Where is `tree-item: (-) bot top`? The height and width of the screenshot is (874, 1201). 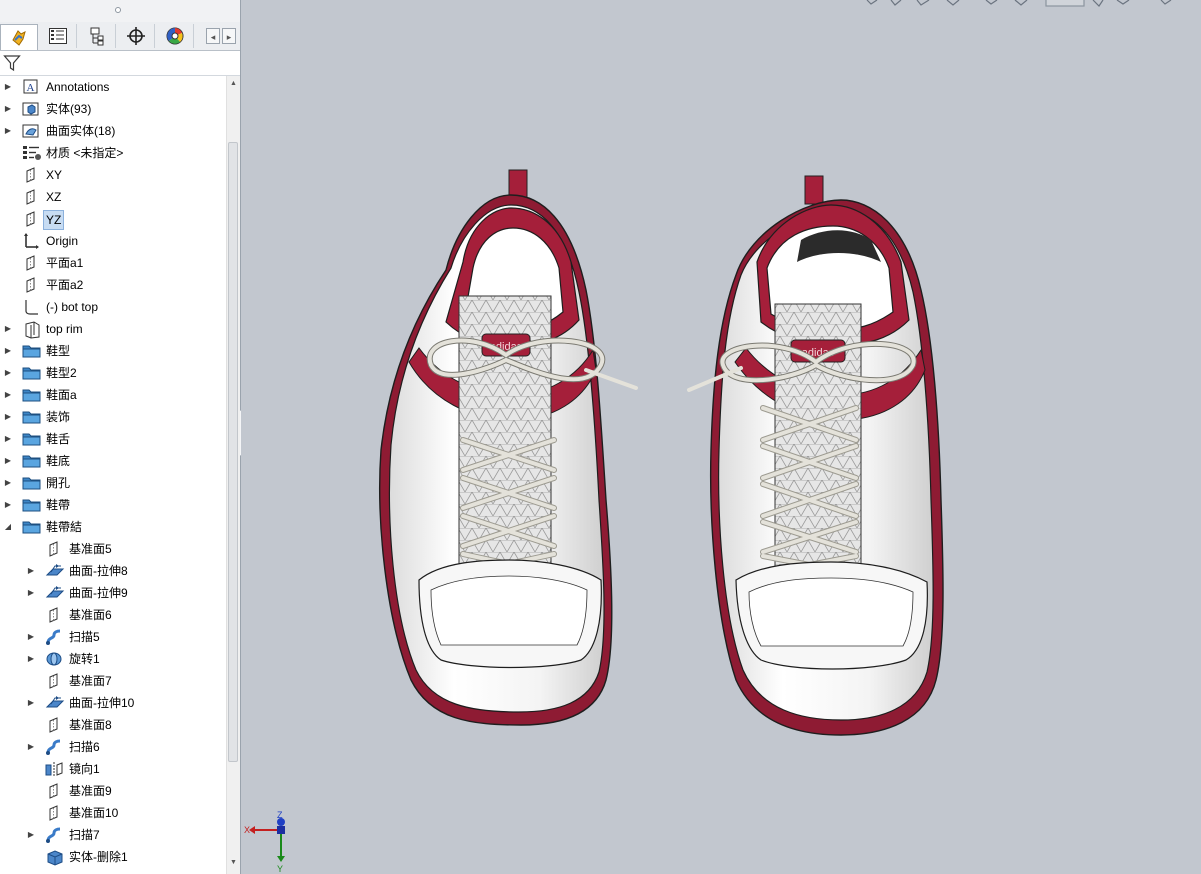 tree-item: (-) bot top is located at coordinates (113, 307).